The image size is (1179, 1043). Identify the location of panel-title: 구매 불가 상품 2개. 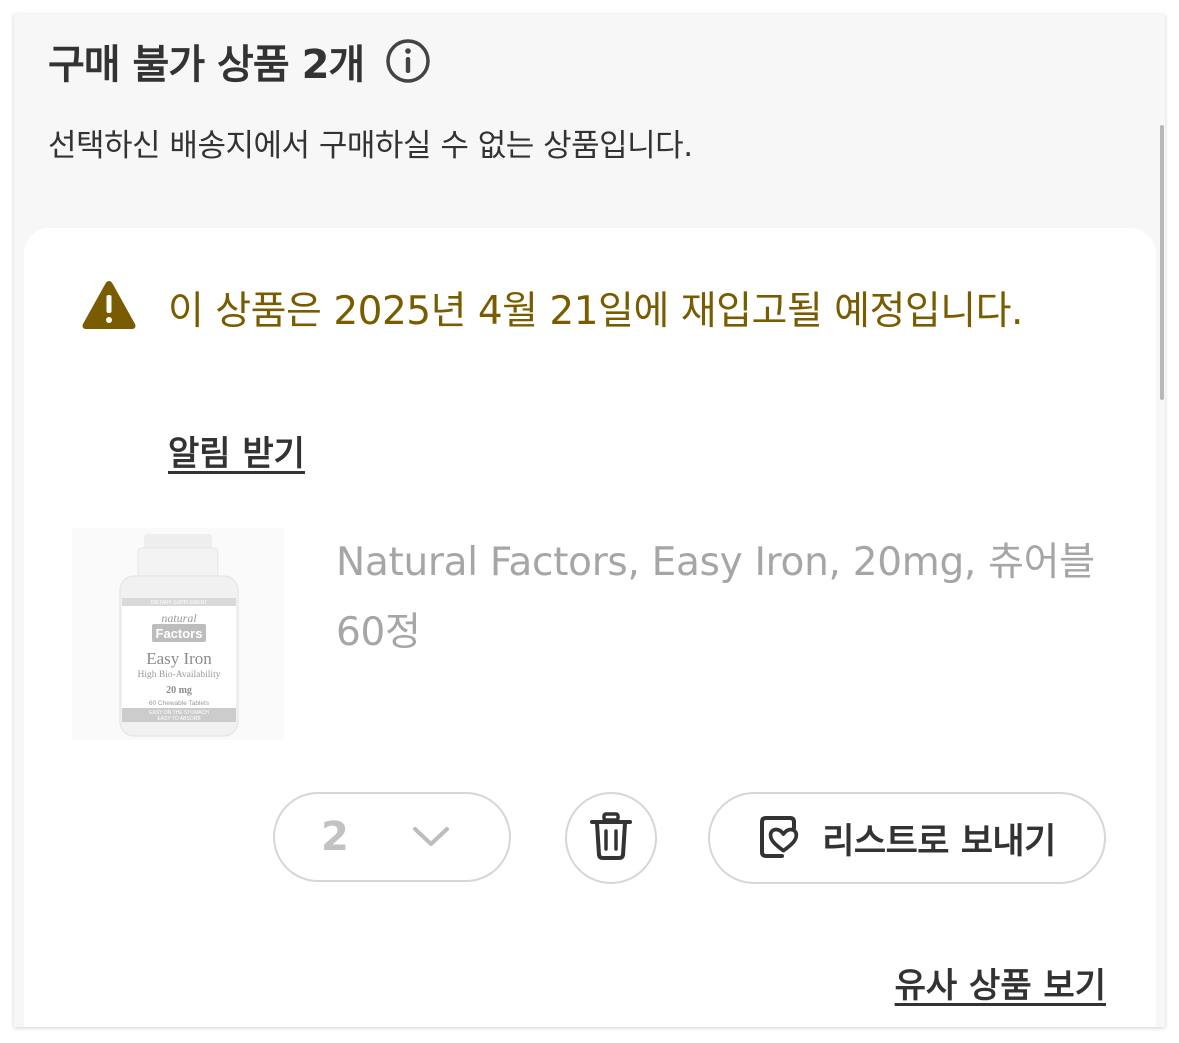
(206, 65).